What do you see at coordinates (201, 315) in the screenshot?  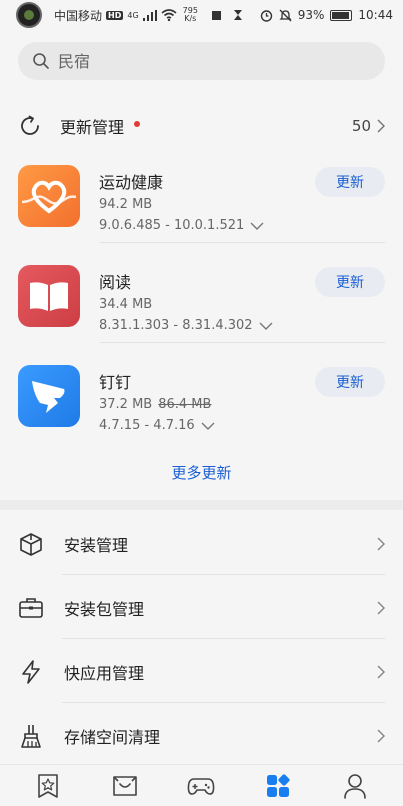 I see `app-row-reading: 阅读 34.4 MB 8.31.1.303 - 8.31.4.302 更新` at bounding box center [201, 315].